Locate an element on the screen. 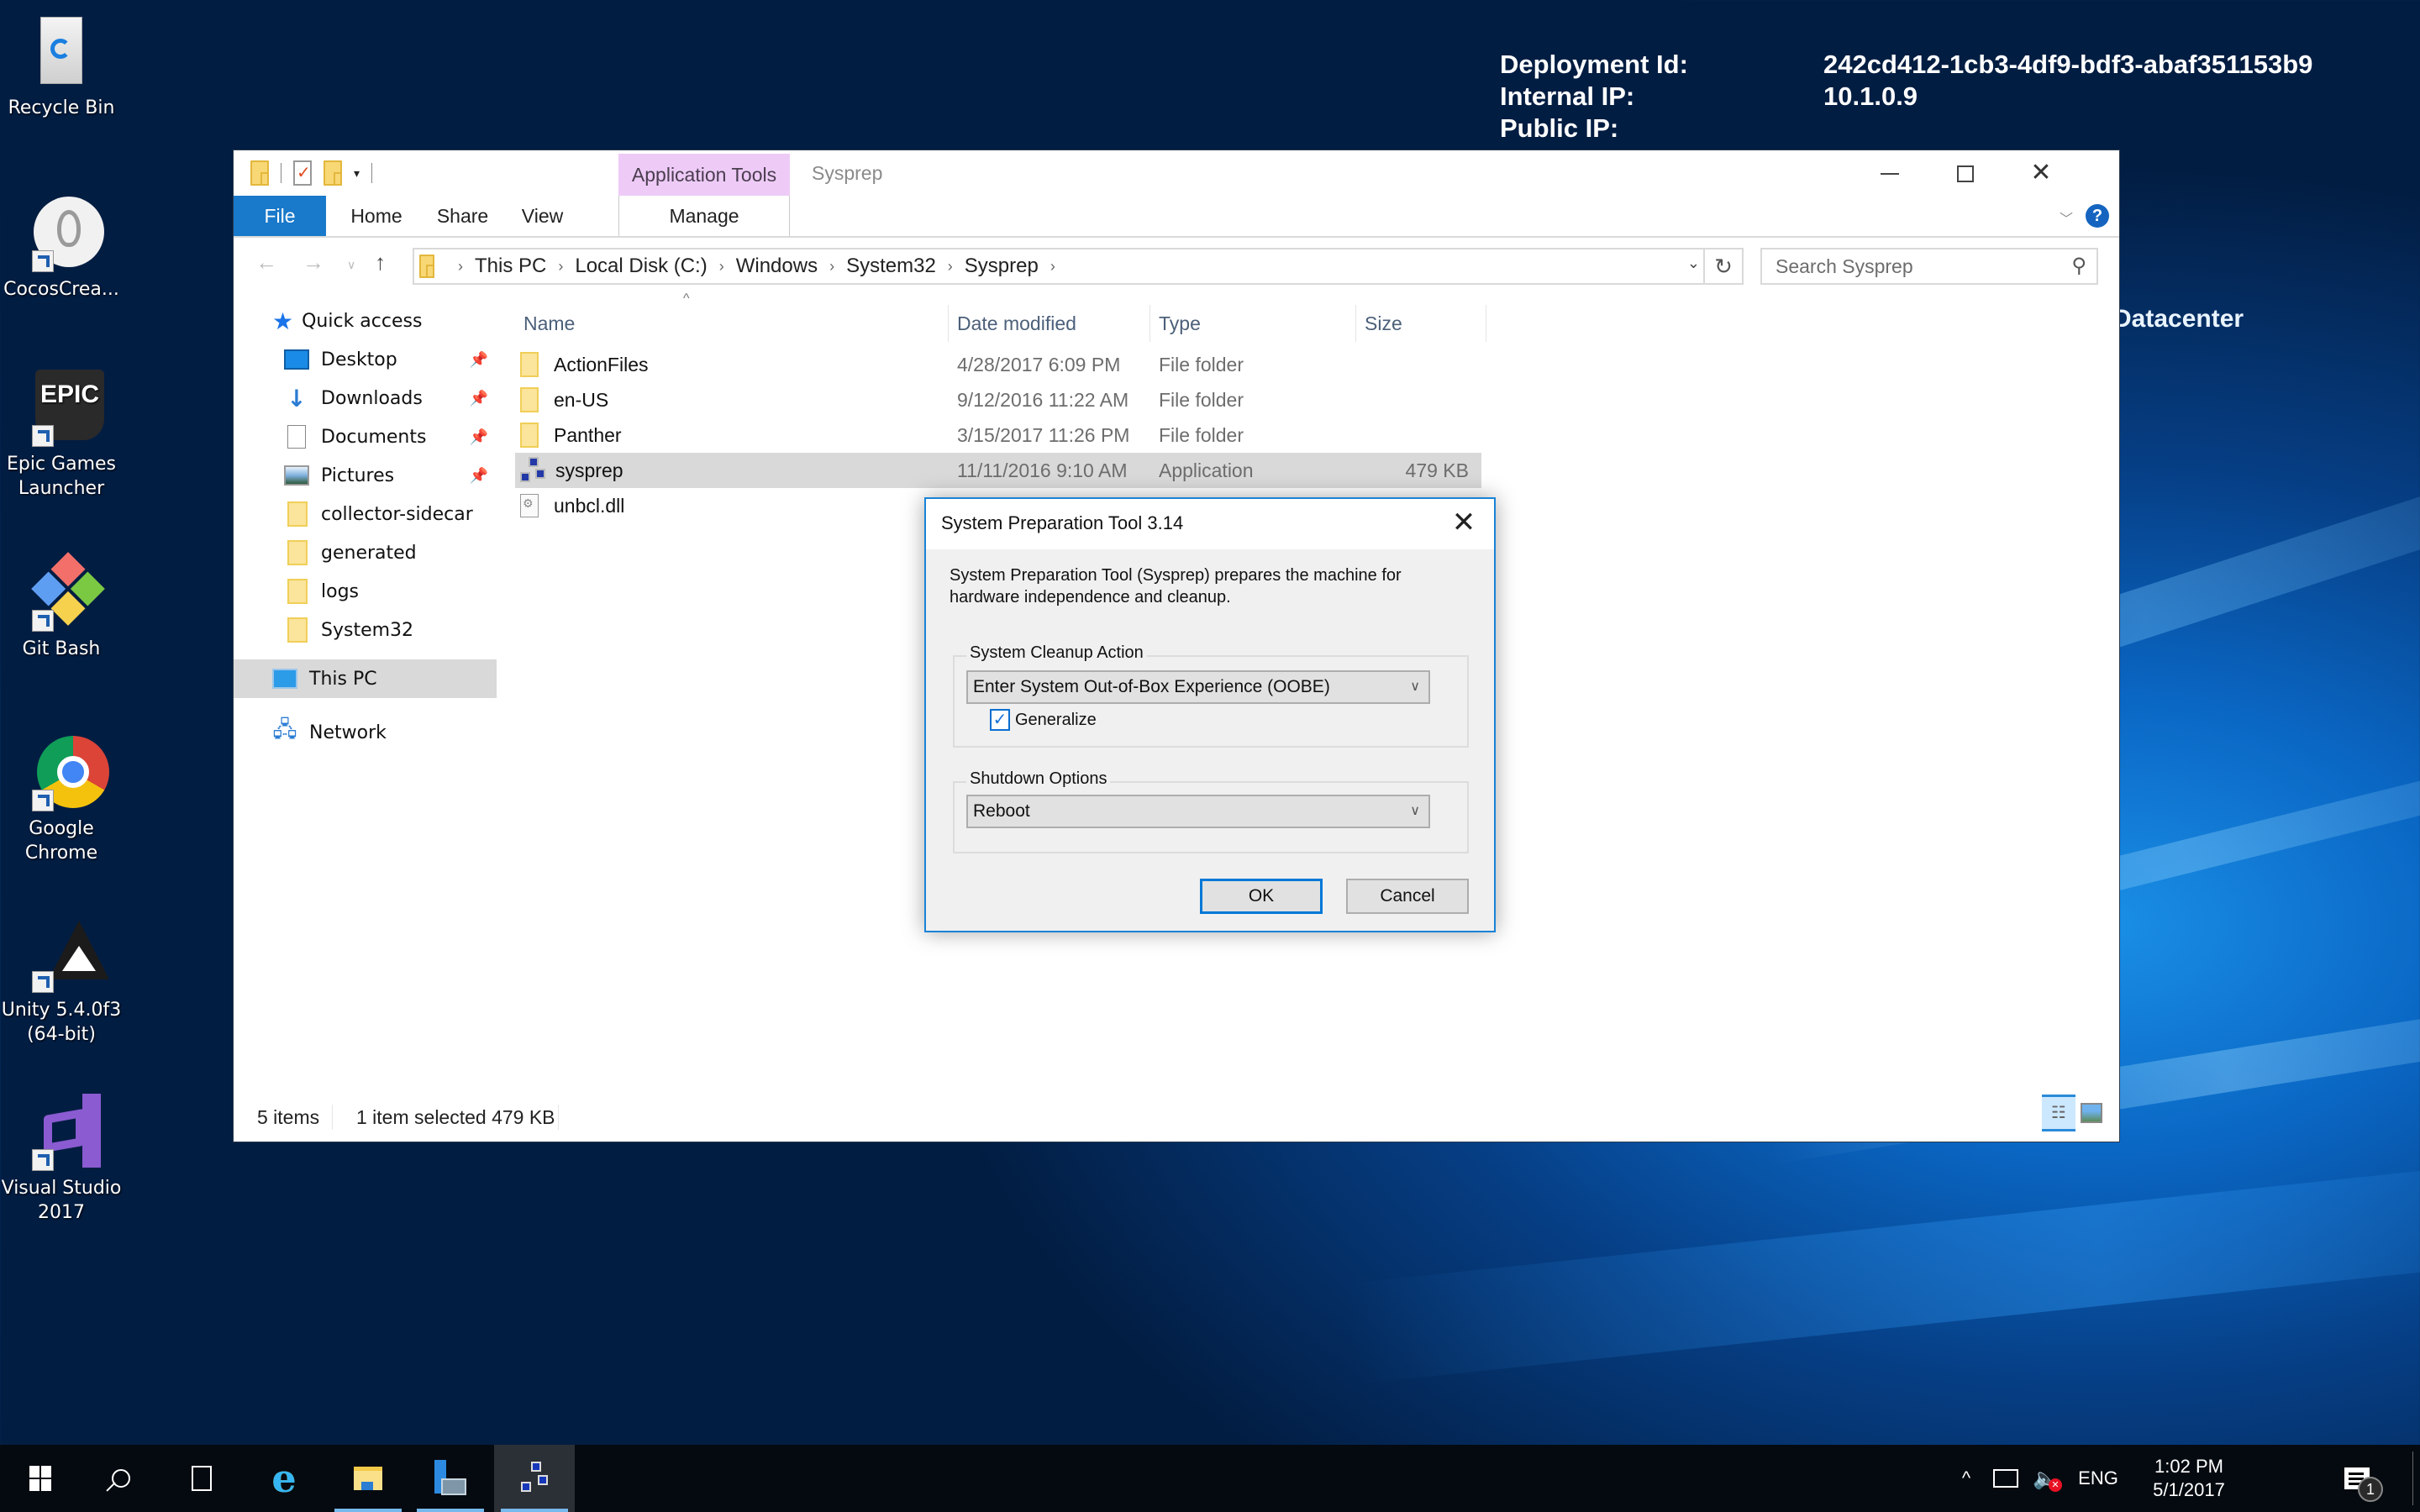 This screenshot has height=1512, width=2420. file-explorer-icon is located at coordinates (368, 1478).